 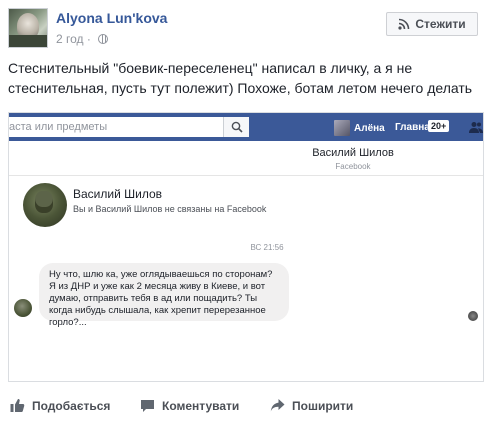 I want to click on globe-icon, so click(x=103, y=39).